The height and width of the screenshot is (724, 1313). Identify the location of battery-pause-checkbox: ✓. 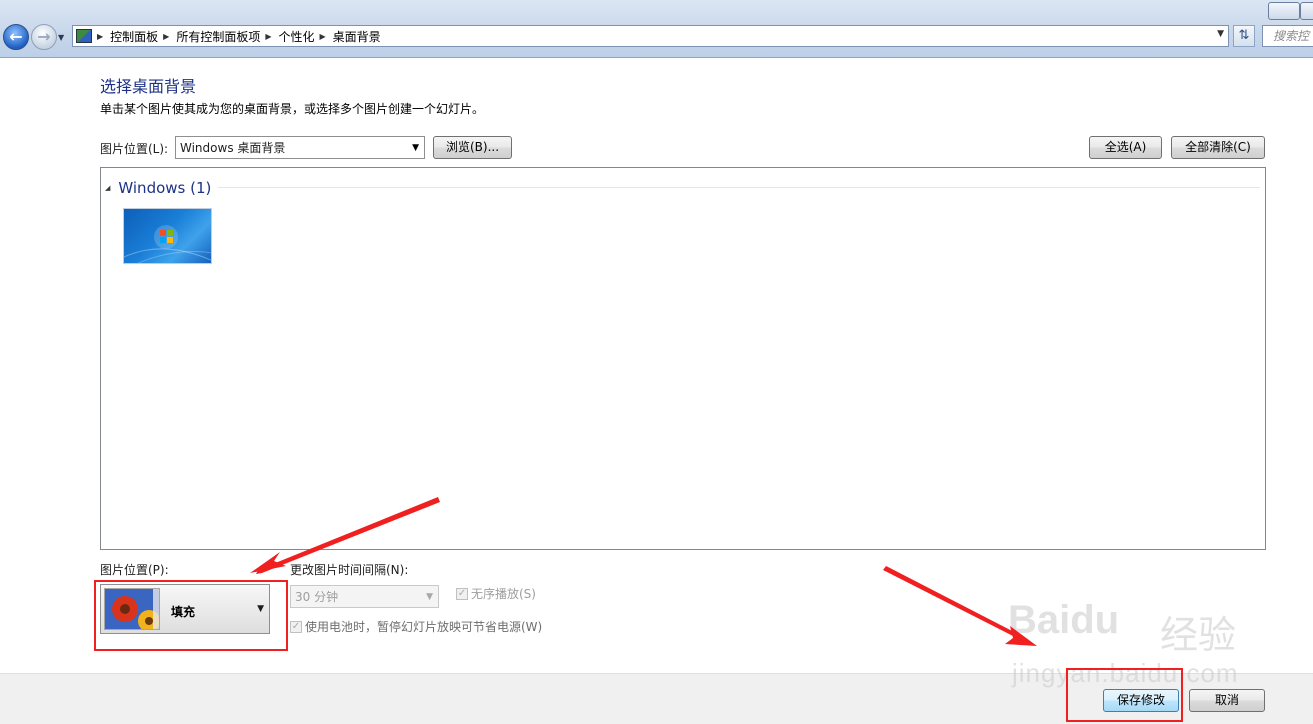
(296, 627).